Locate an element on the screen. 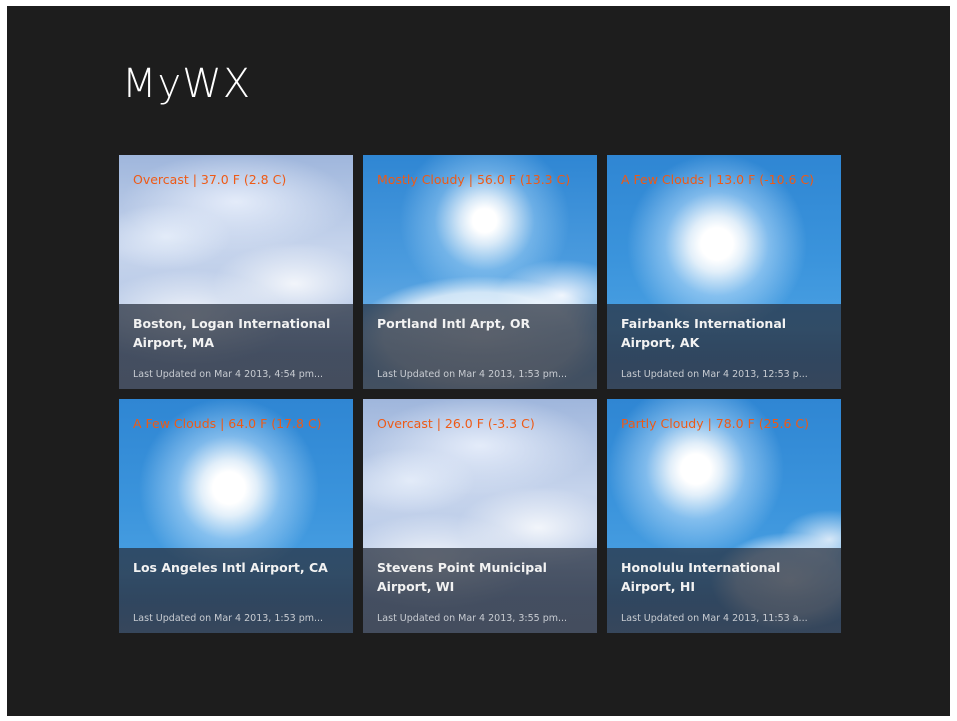 The width and height of the screenshot is (957, 721). location-name: Fairbanks International Airport, AK is located at coordinates (704, 333).